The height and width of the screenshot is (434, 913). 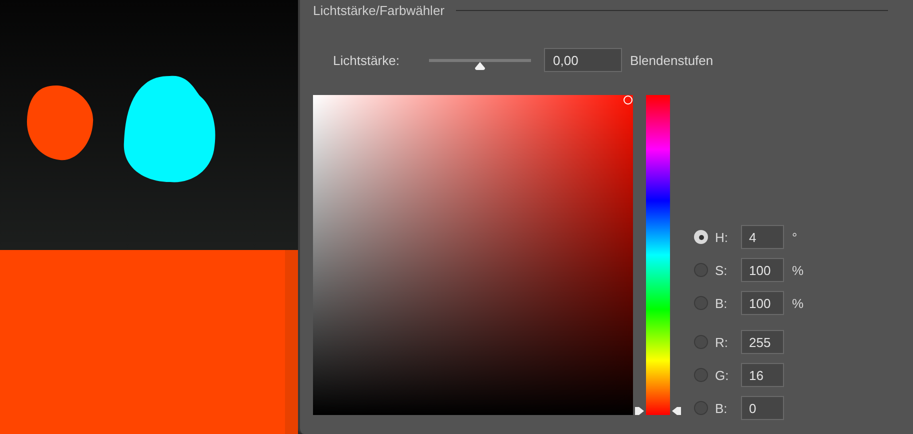 What do you see at coordinates (722, 237) in the screenshot?
I see `field-label: H:` at bounding box center [722, 237].